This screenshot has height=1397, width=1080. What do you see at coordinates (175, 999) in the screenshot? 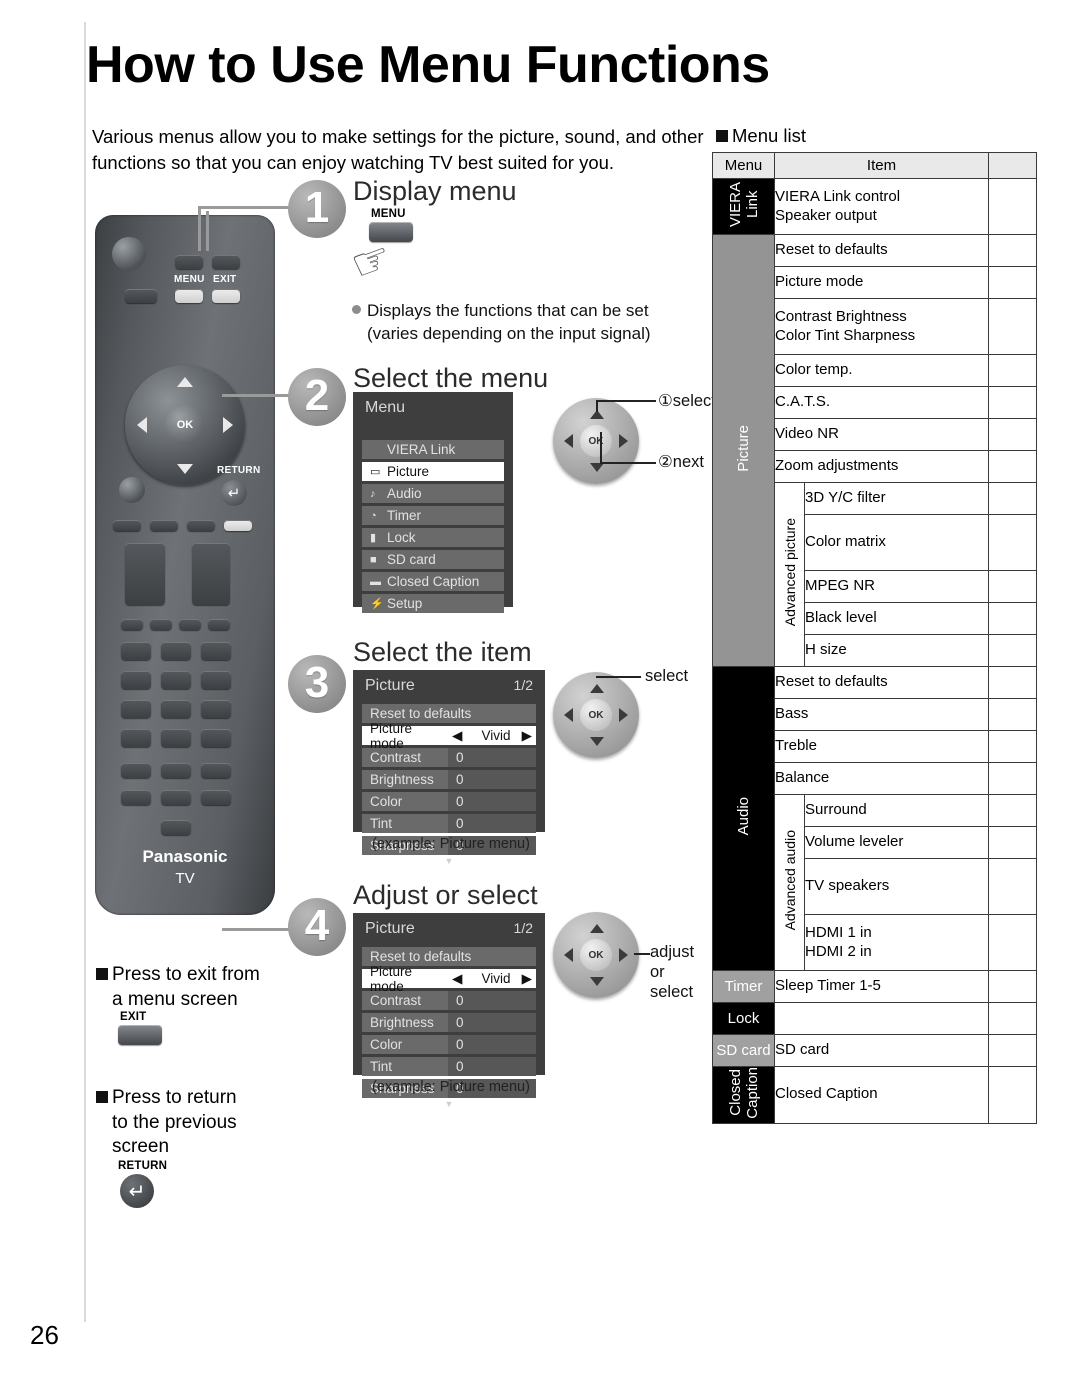
I see `note-exit-line2: a menu screen` at bounding box center [175, 999].